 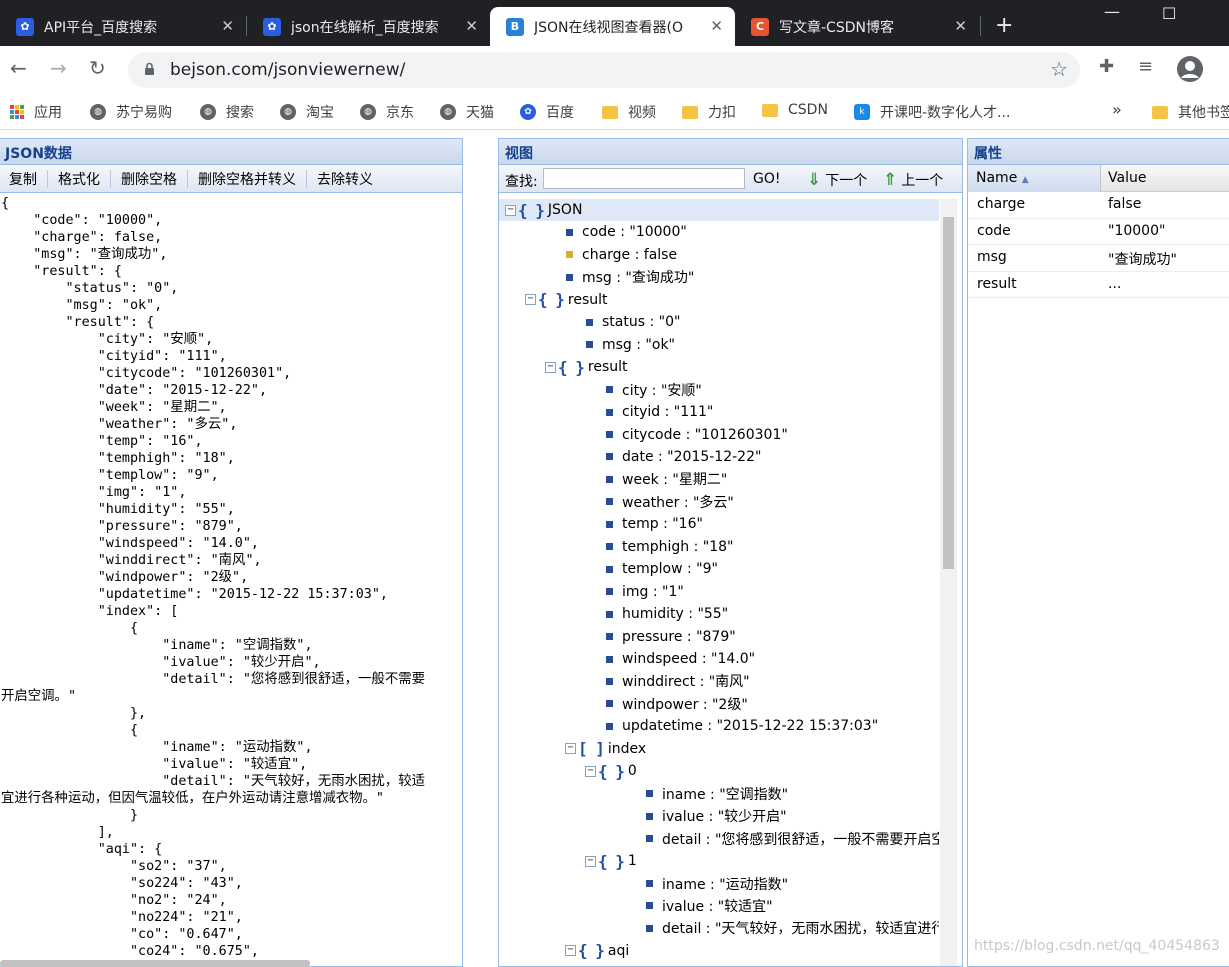 What do you see at coordinates (1004, 25) in the screenshot?
I see `new-tab-button: +` at bounding box center [1004, 25].